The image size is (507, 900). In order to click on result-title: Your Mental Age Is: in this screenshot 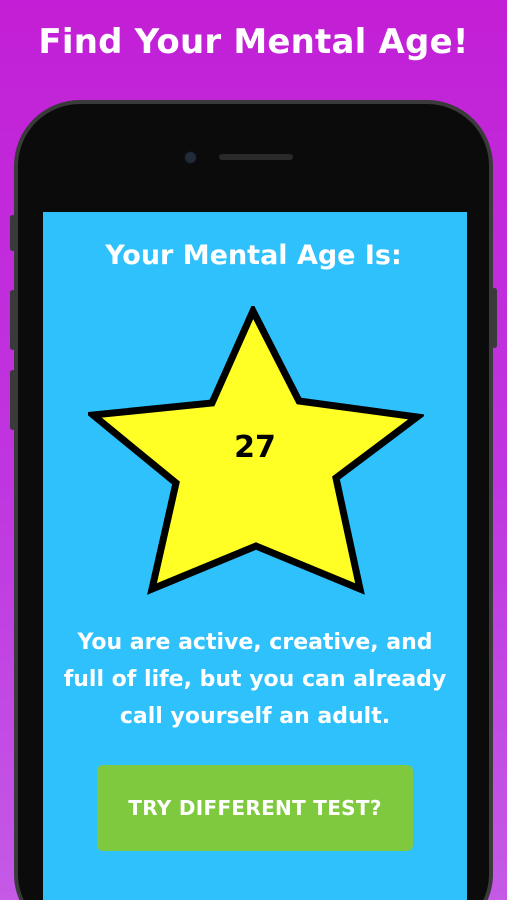, I will do `click(253, 255)`.